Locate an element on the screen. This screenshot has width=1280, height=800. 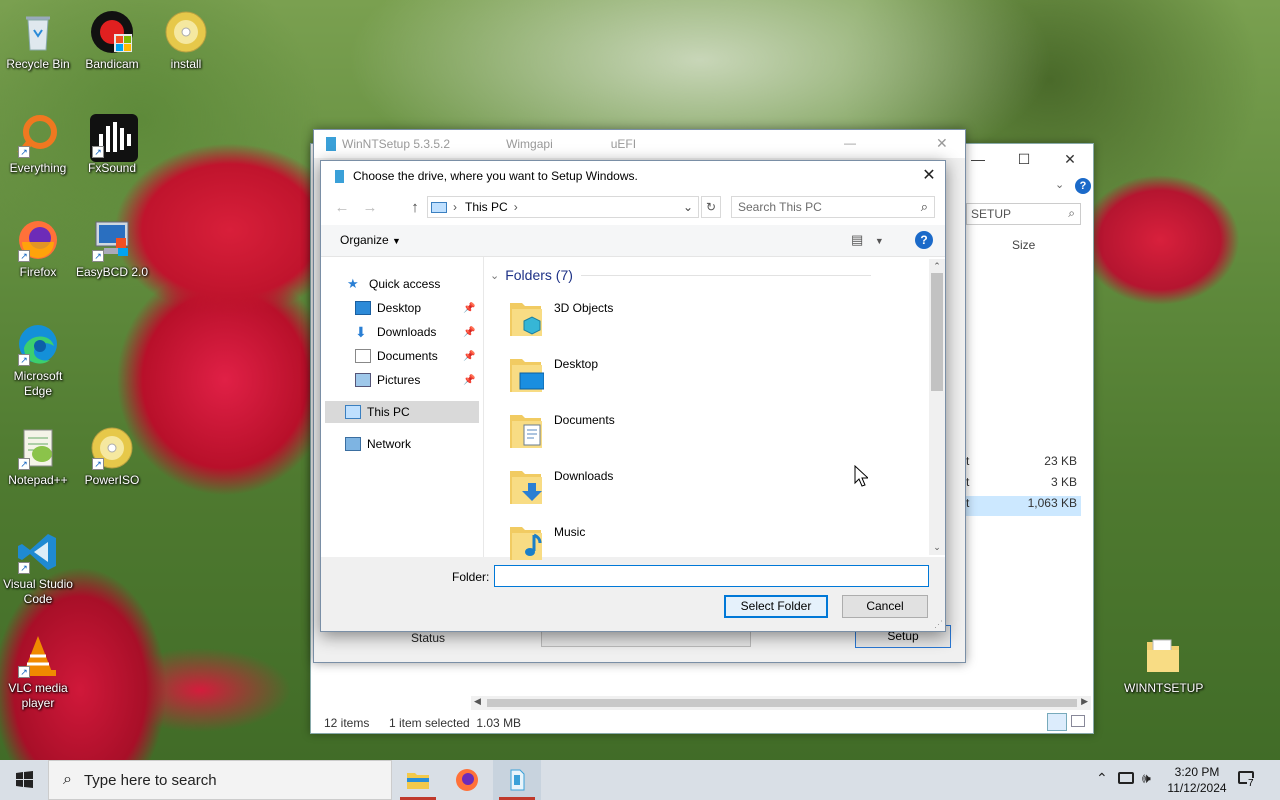
explorer-search-input: SETUP ⌕ is located at coordinates (1023, 214).